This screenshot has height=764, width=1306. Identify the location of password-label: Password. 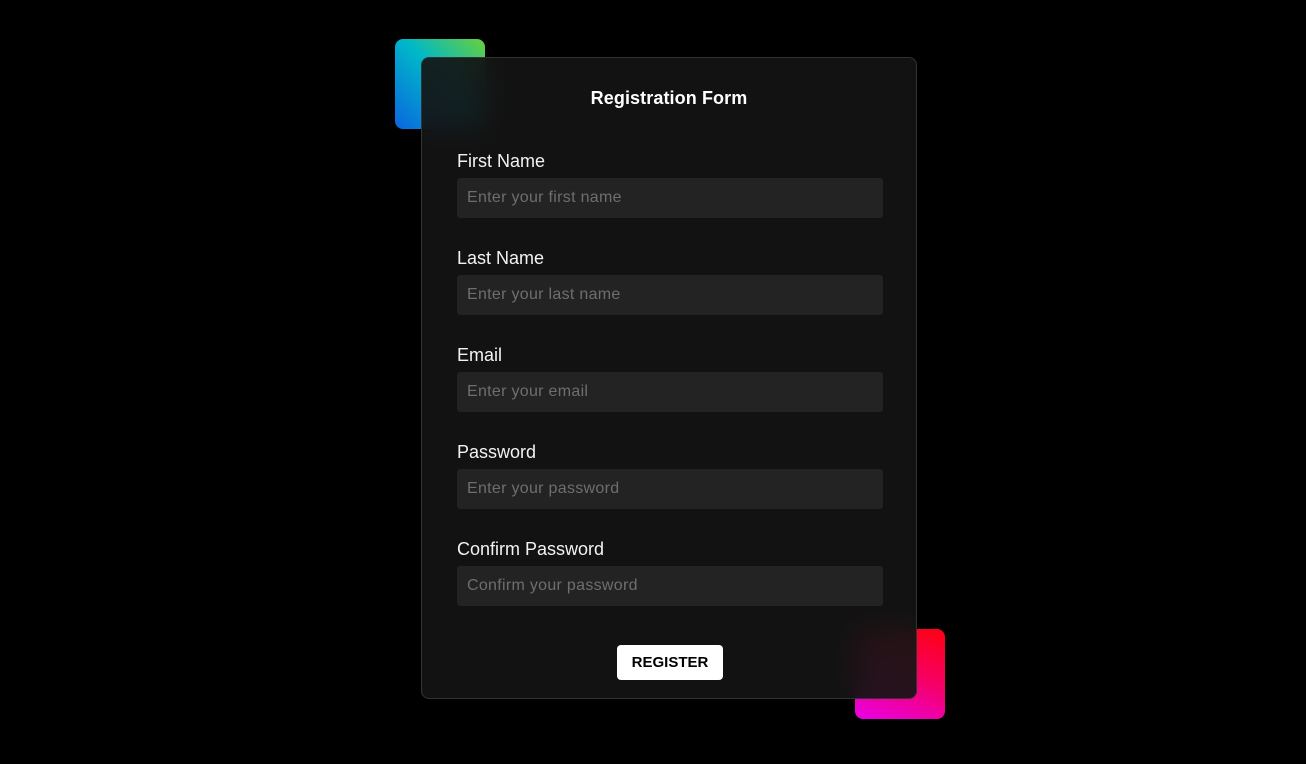
(497, 452).